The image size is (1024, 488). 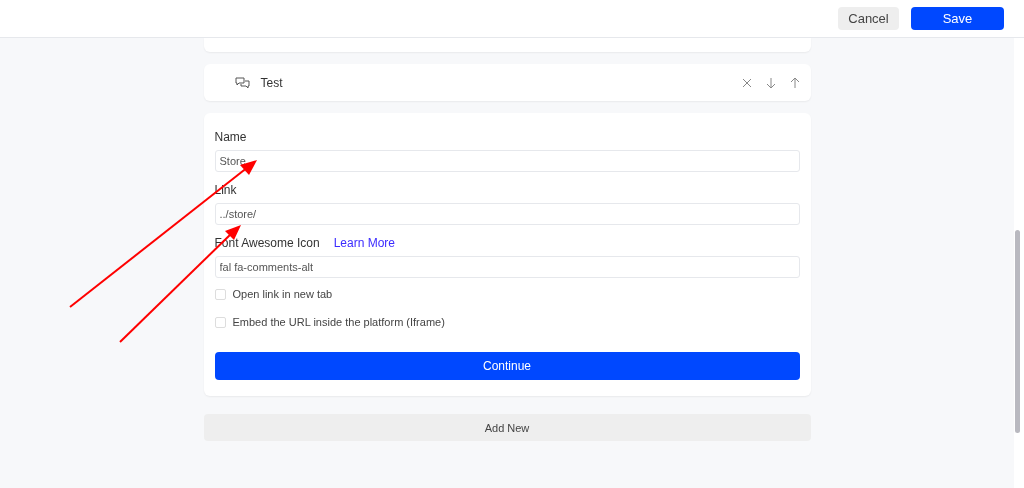 I want to click on menu-item-label: Test, so click(x=272, y=82).